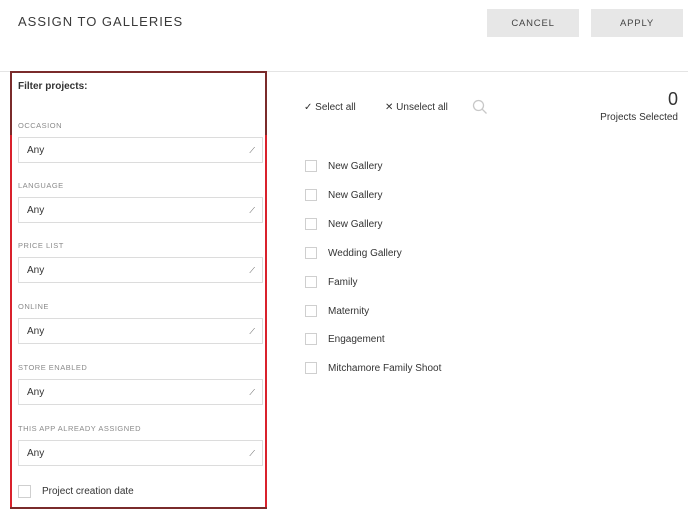 Image resolution: width=688 pixels, height=512 pixels. I want to click on creation-date-label: Project creation date, so click(88, 491).